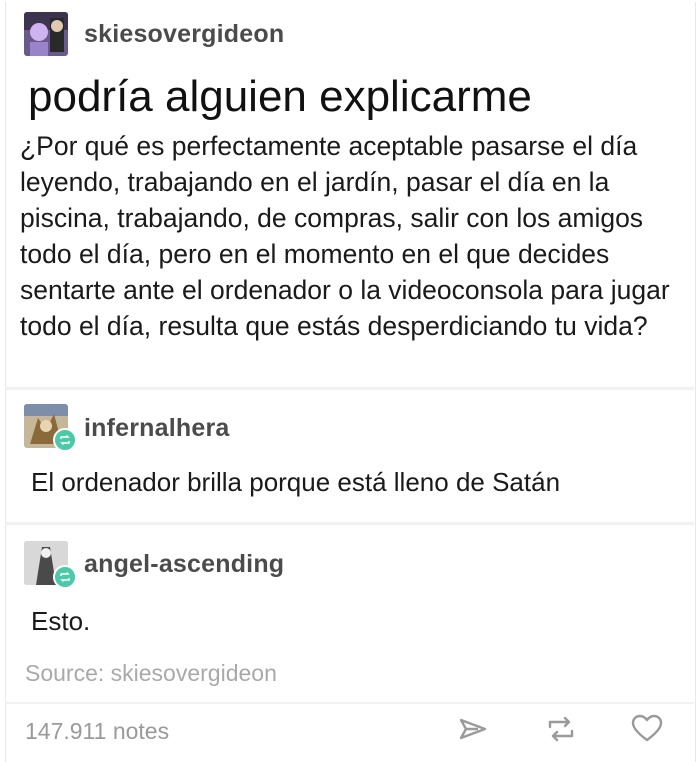  What do you see at coordinates (647, 729) in the screenshot?
I see `heart-icon` at bounding box center [647, 729].